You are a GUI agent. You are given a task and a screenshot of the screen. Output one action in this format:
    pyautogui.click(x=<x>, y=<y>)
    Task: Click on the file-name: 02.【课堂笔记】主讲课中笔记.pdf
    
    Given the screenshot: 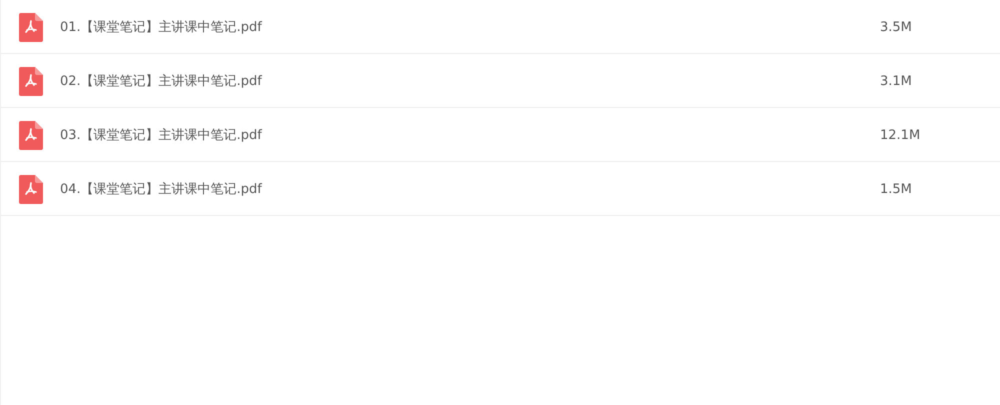 What is the action you would take?
    pyautogui.click(x=470, y=81)
    